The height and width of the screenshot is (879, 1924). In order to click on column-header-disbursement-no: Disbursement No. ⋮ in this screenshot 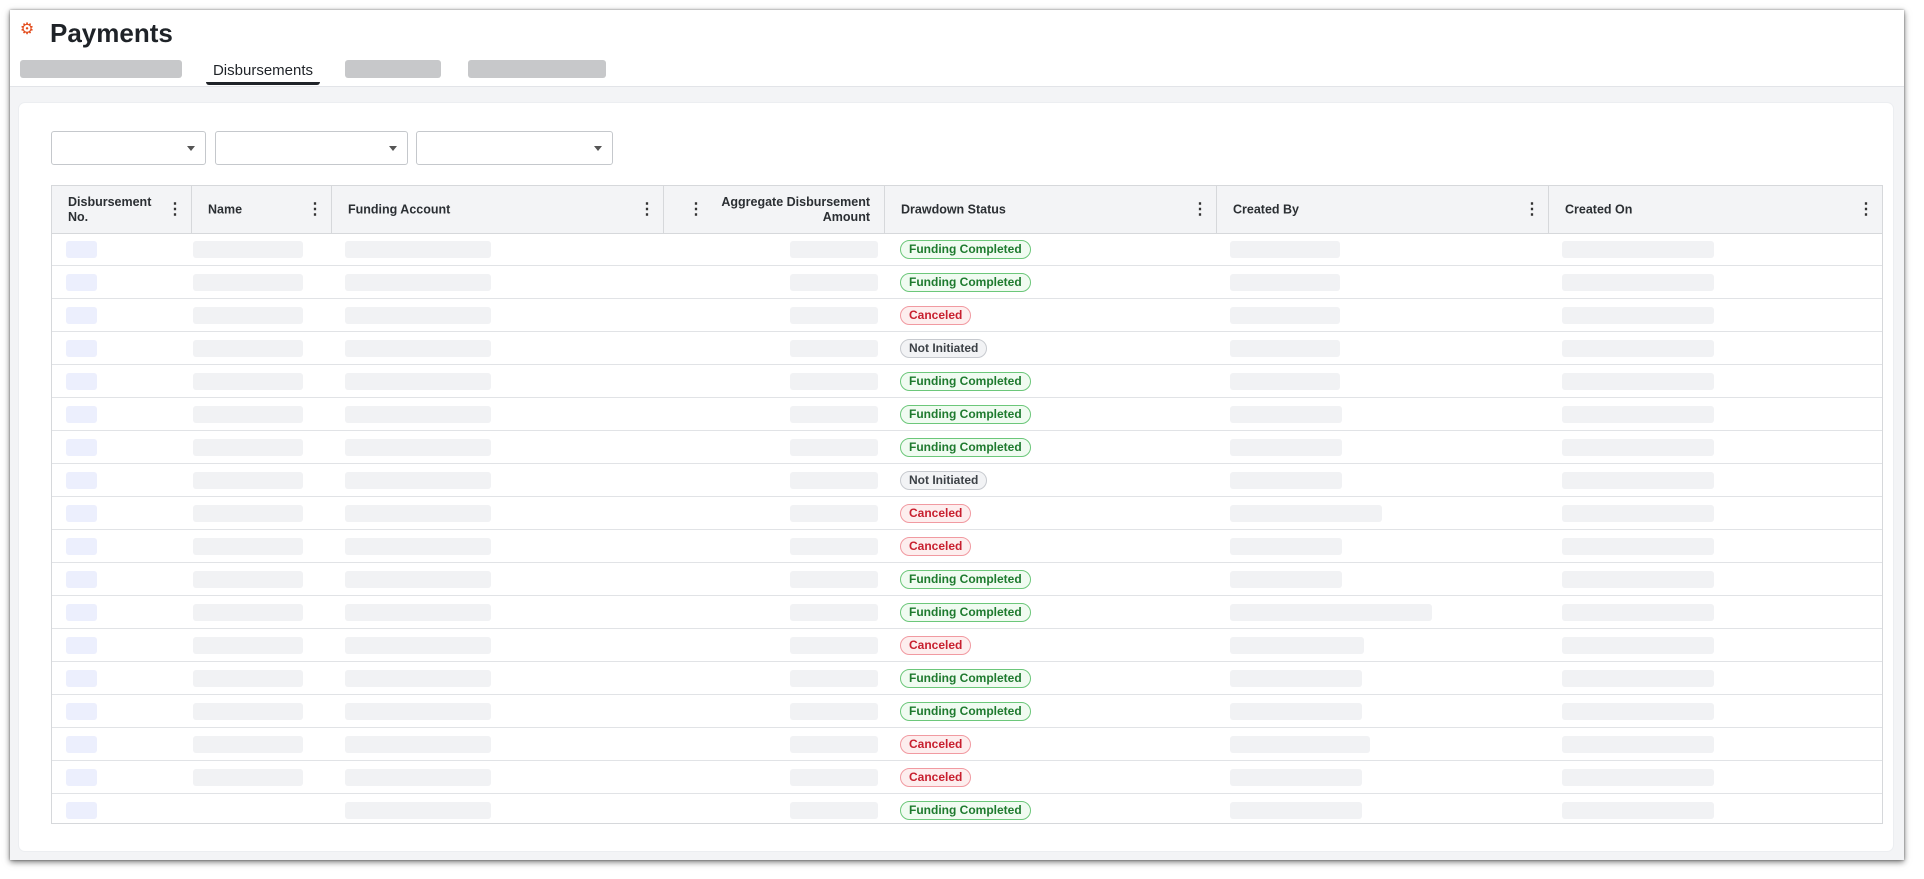, I will do `click(122, 209)`.